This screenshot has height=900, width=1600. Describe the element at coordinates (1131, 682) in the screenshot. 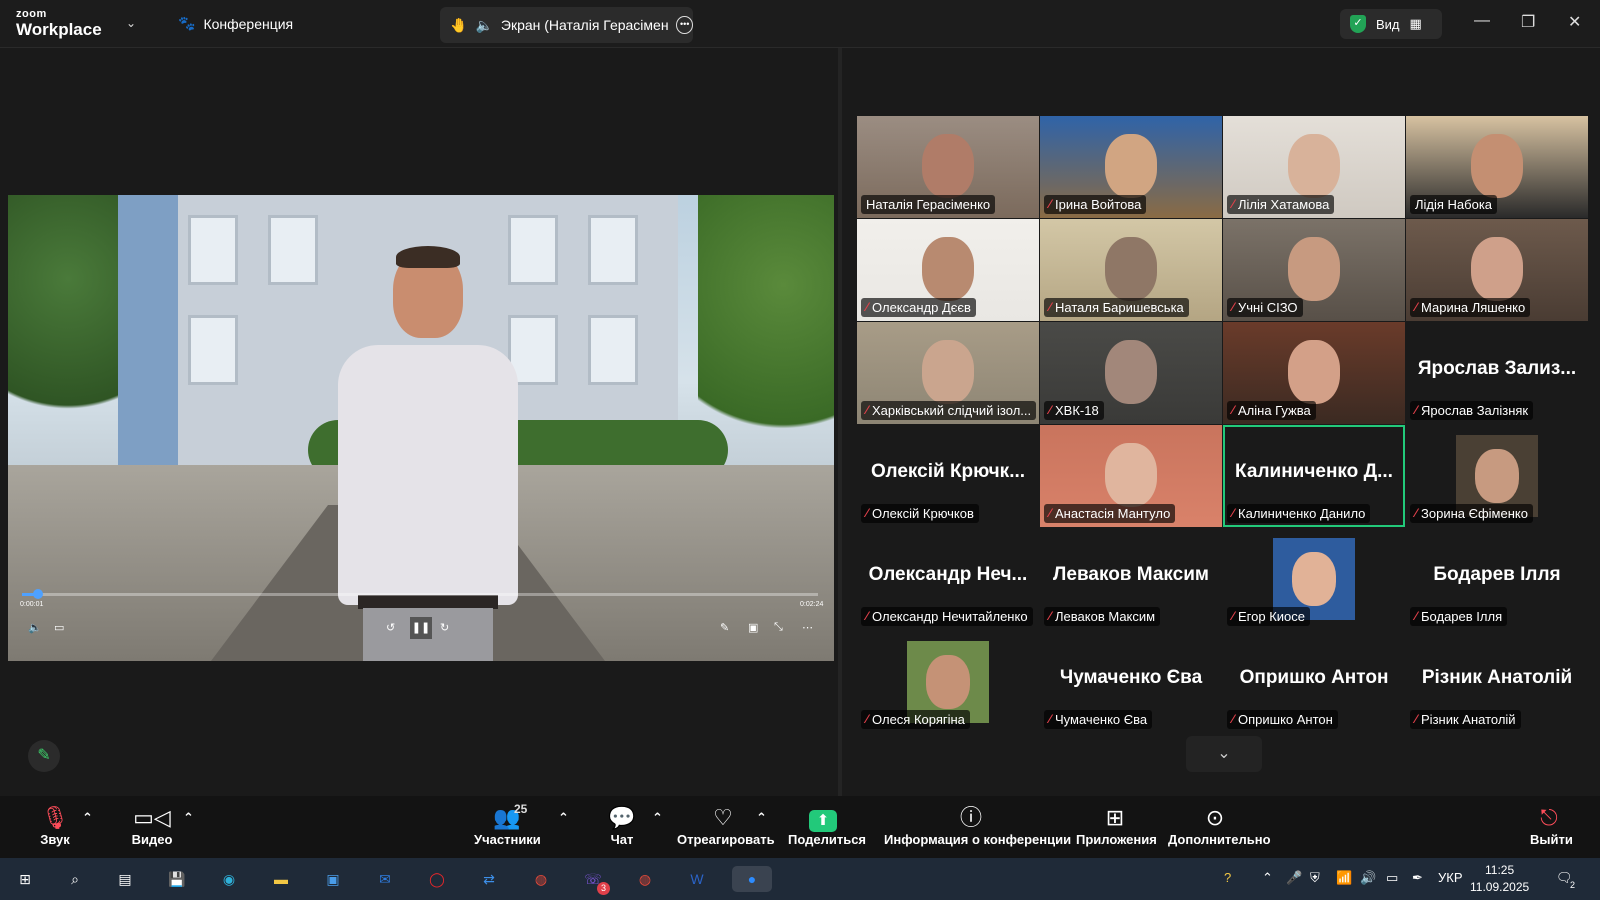

I see `participant-tile: Чумаченко Єва ⁄ Чумаченко Єва` at that location.